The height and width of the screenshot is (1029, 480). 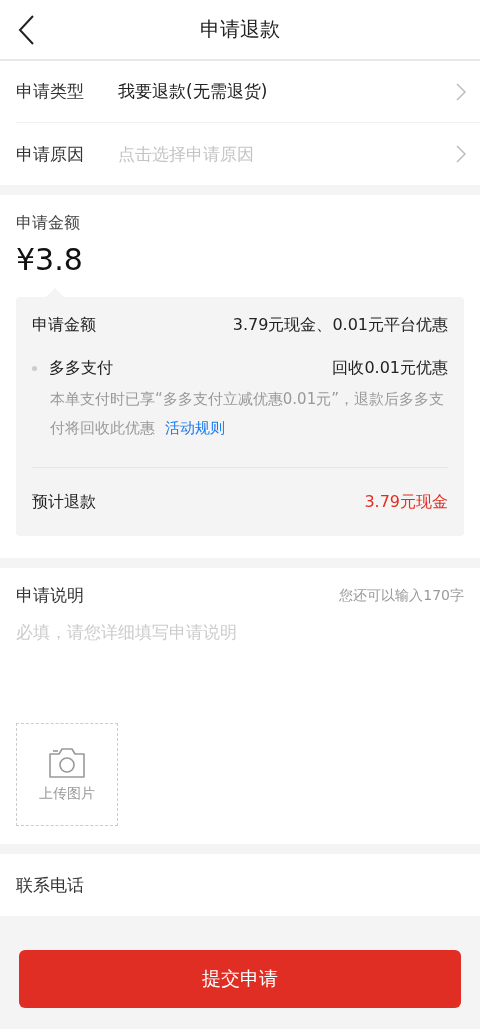 I want to click on discount-note: 本单支付时已享“多多支付立减优惠0.01元”，退款后多多支付将回收此优惠 活动规则, so click(x=247, y=414).